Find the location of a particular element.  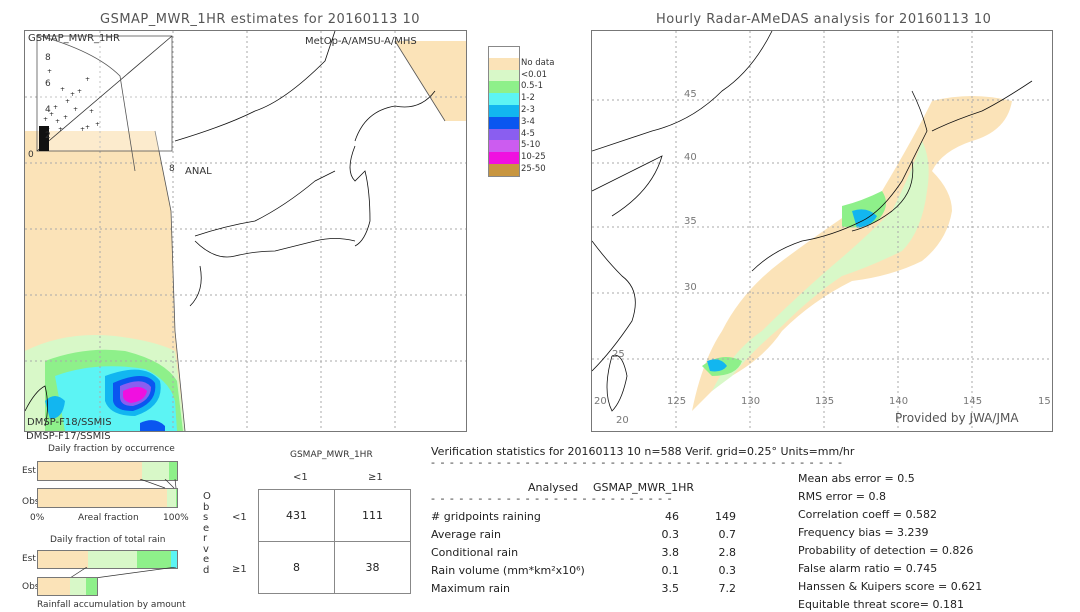

inset-tick-8x: 8 is located at coordinates (172, 169).